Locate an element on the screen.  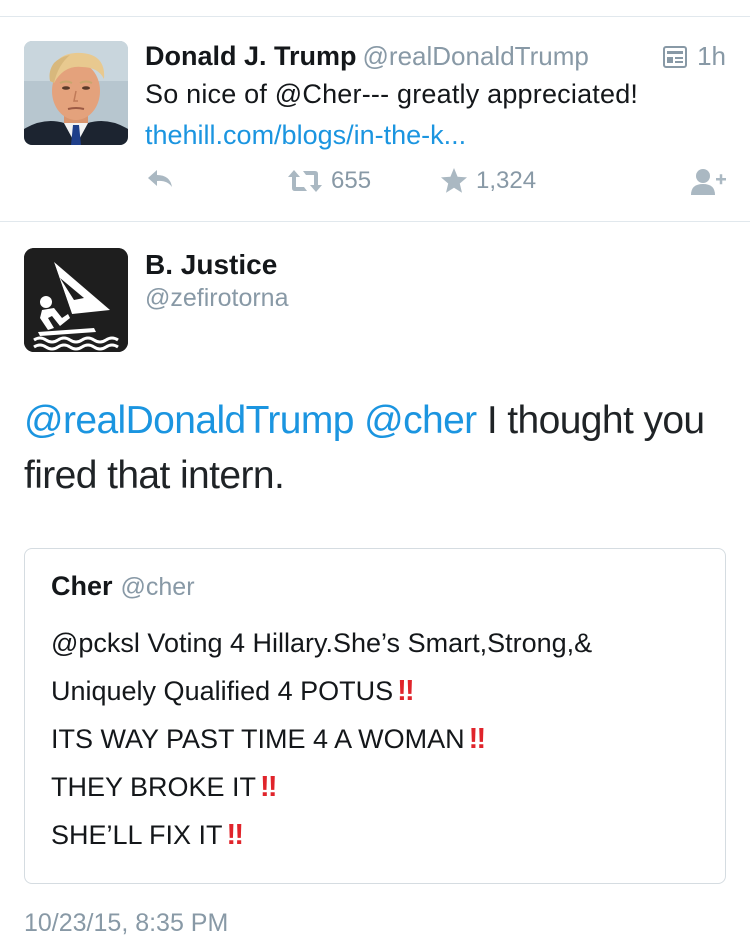
reply-button is located at coordinates (160, 179).